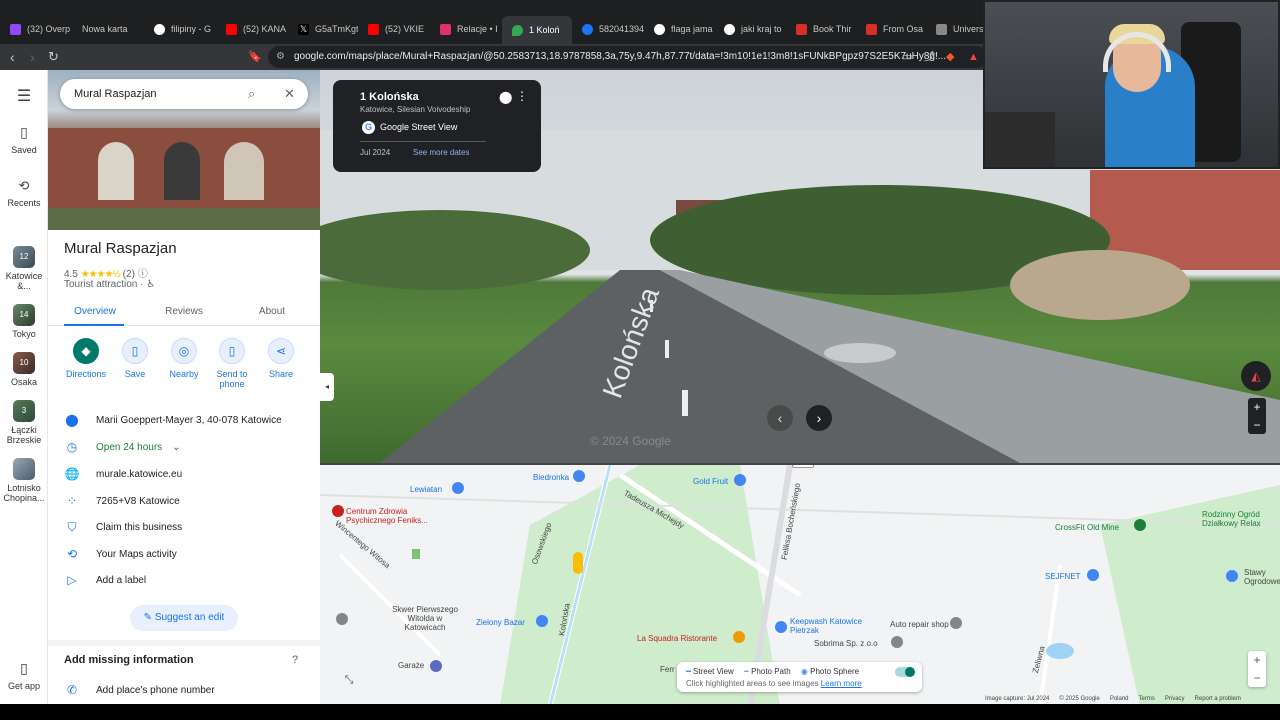  What do you see at coordinates (929, 57) in the screenshot?
I see `share-page-icon: ⤴` at bounding box center [929, 57].